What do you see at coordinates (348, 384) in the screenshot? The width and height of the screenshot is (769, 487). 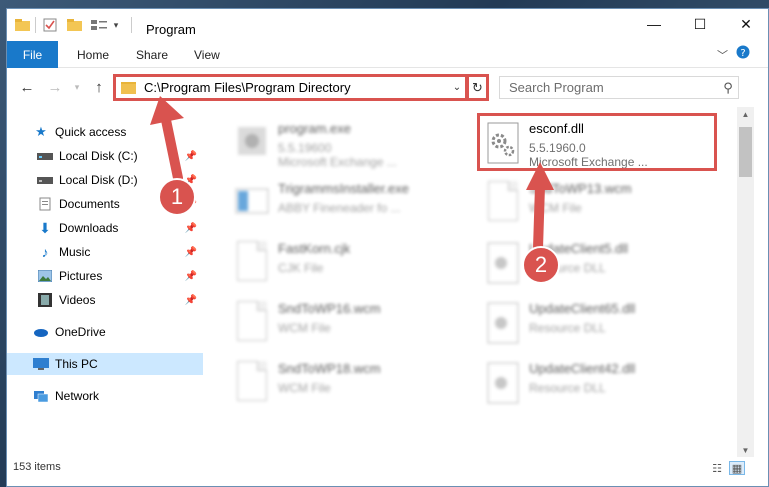 I see `file-item: SndToWP18.wcm WCM File` at bounding box center [348, 384].